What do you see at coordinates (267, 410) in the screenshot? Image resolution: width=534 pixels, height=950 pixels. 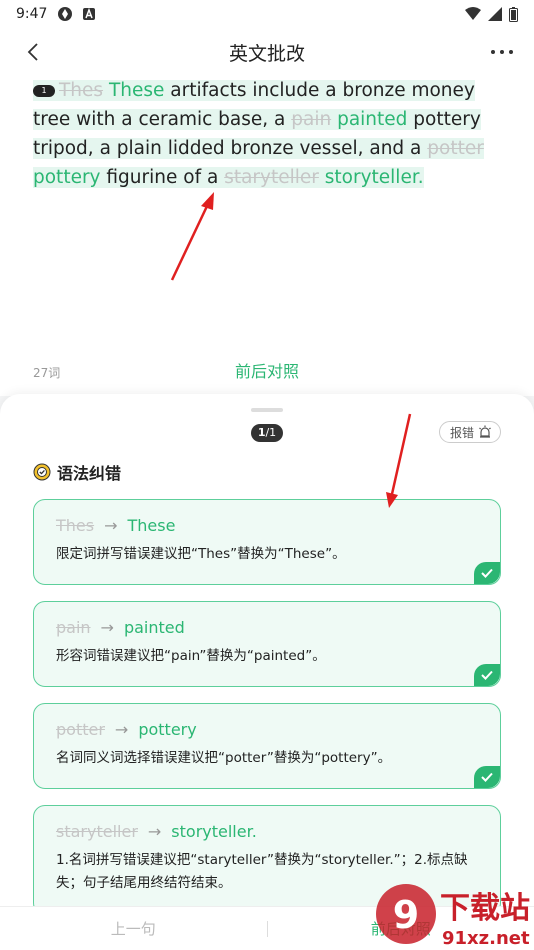 I see `sheet-drag-handle` at bounding box center [267, 410].